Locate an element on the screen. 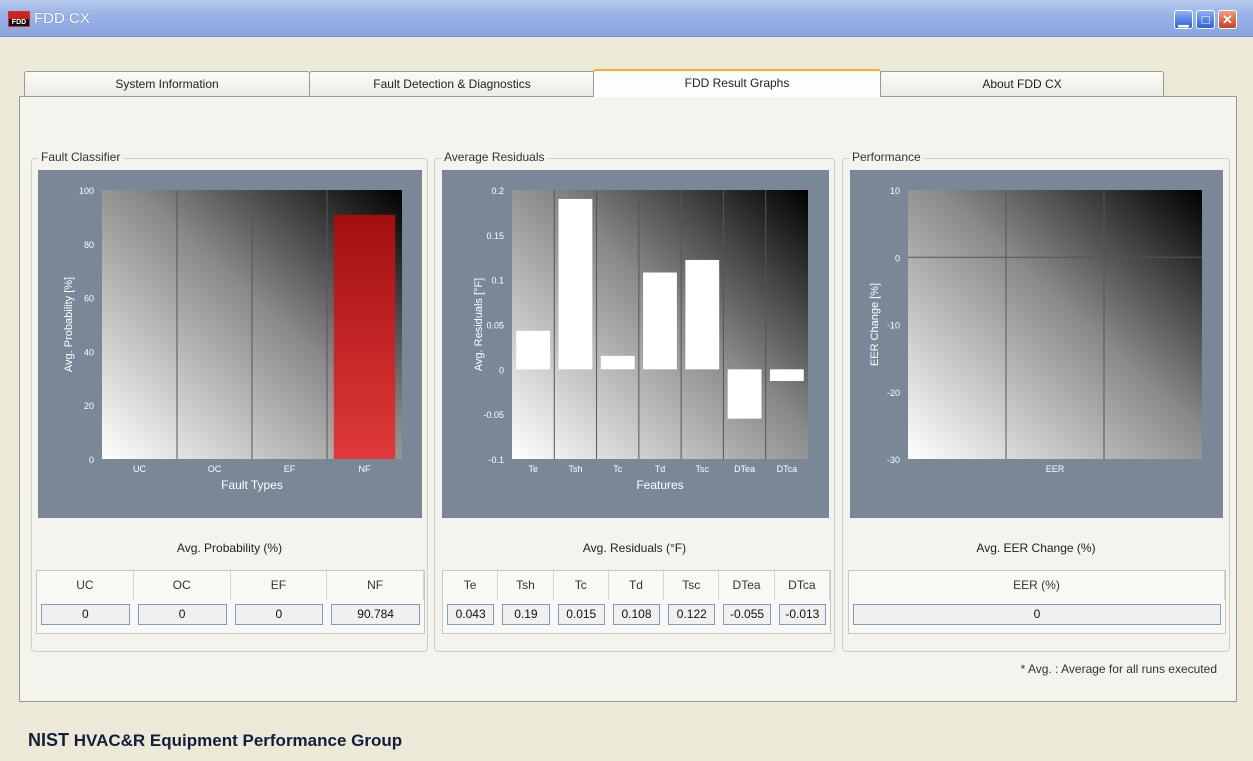 The height and width of the screenshot is (761, 1253). y-axis-label: EER Change [%] is located at coordinates (875, 324).